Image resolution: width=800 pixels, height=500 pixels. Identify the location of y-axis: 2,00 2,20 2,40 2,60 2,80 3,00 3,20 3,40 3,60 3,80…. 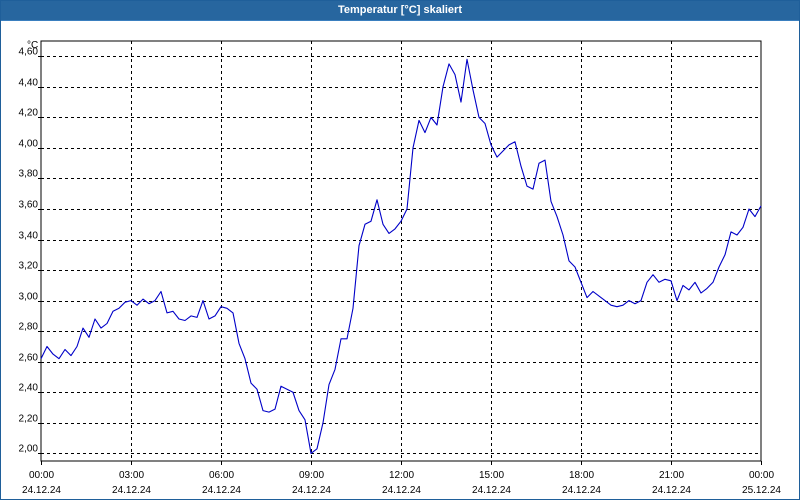
(30, 251).